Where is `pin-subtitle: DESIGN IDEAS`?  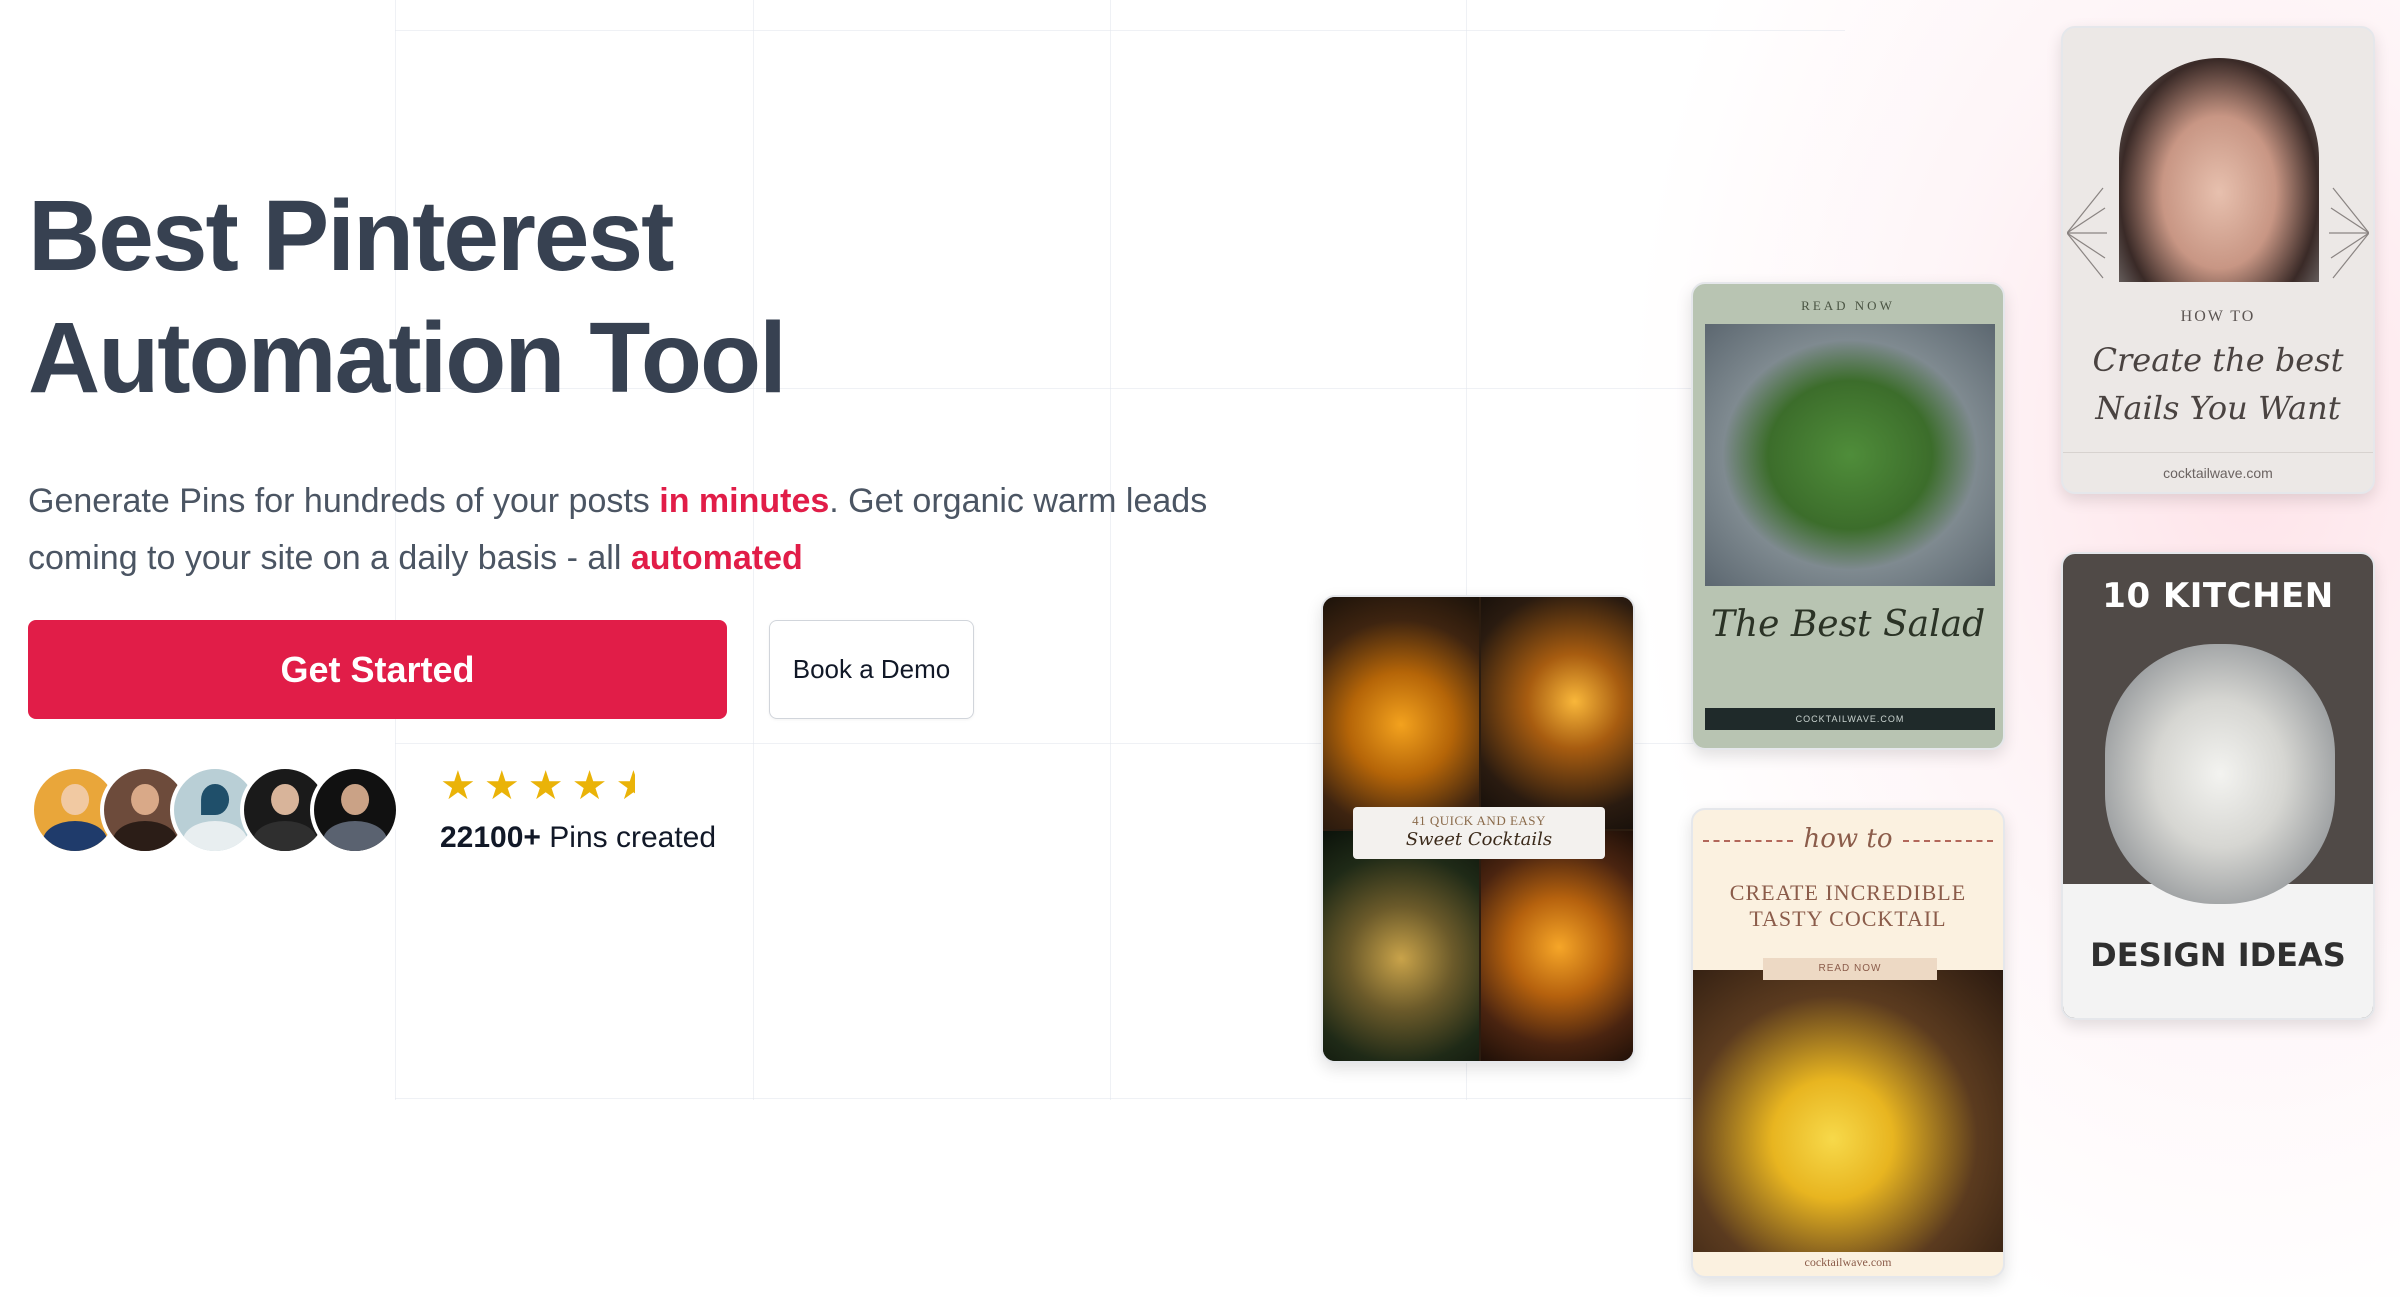
pin-subtitle: DESIGN IDEAS is located at coordinates (2218, 955).